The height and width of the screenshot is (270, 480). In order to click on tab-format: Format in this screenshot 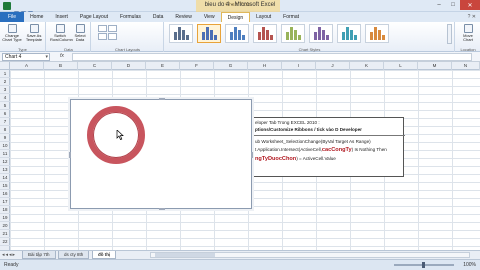, I will do `click(291, 17)`.